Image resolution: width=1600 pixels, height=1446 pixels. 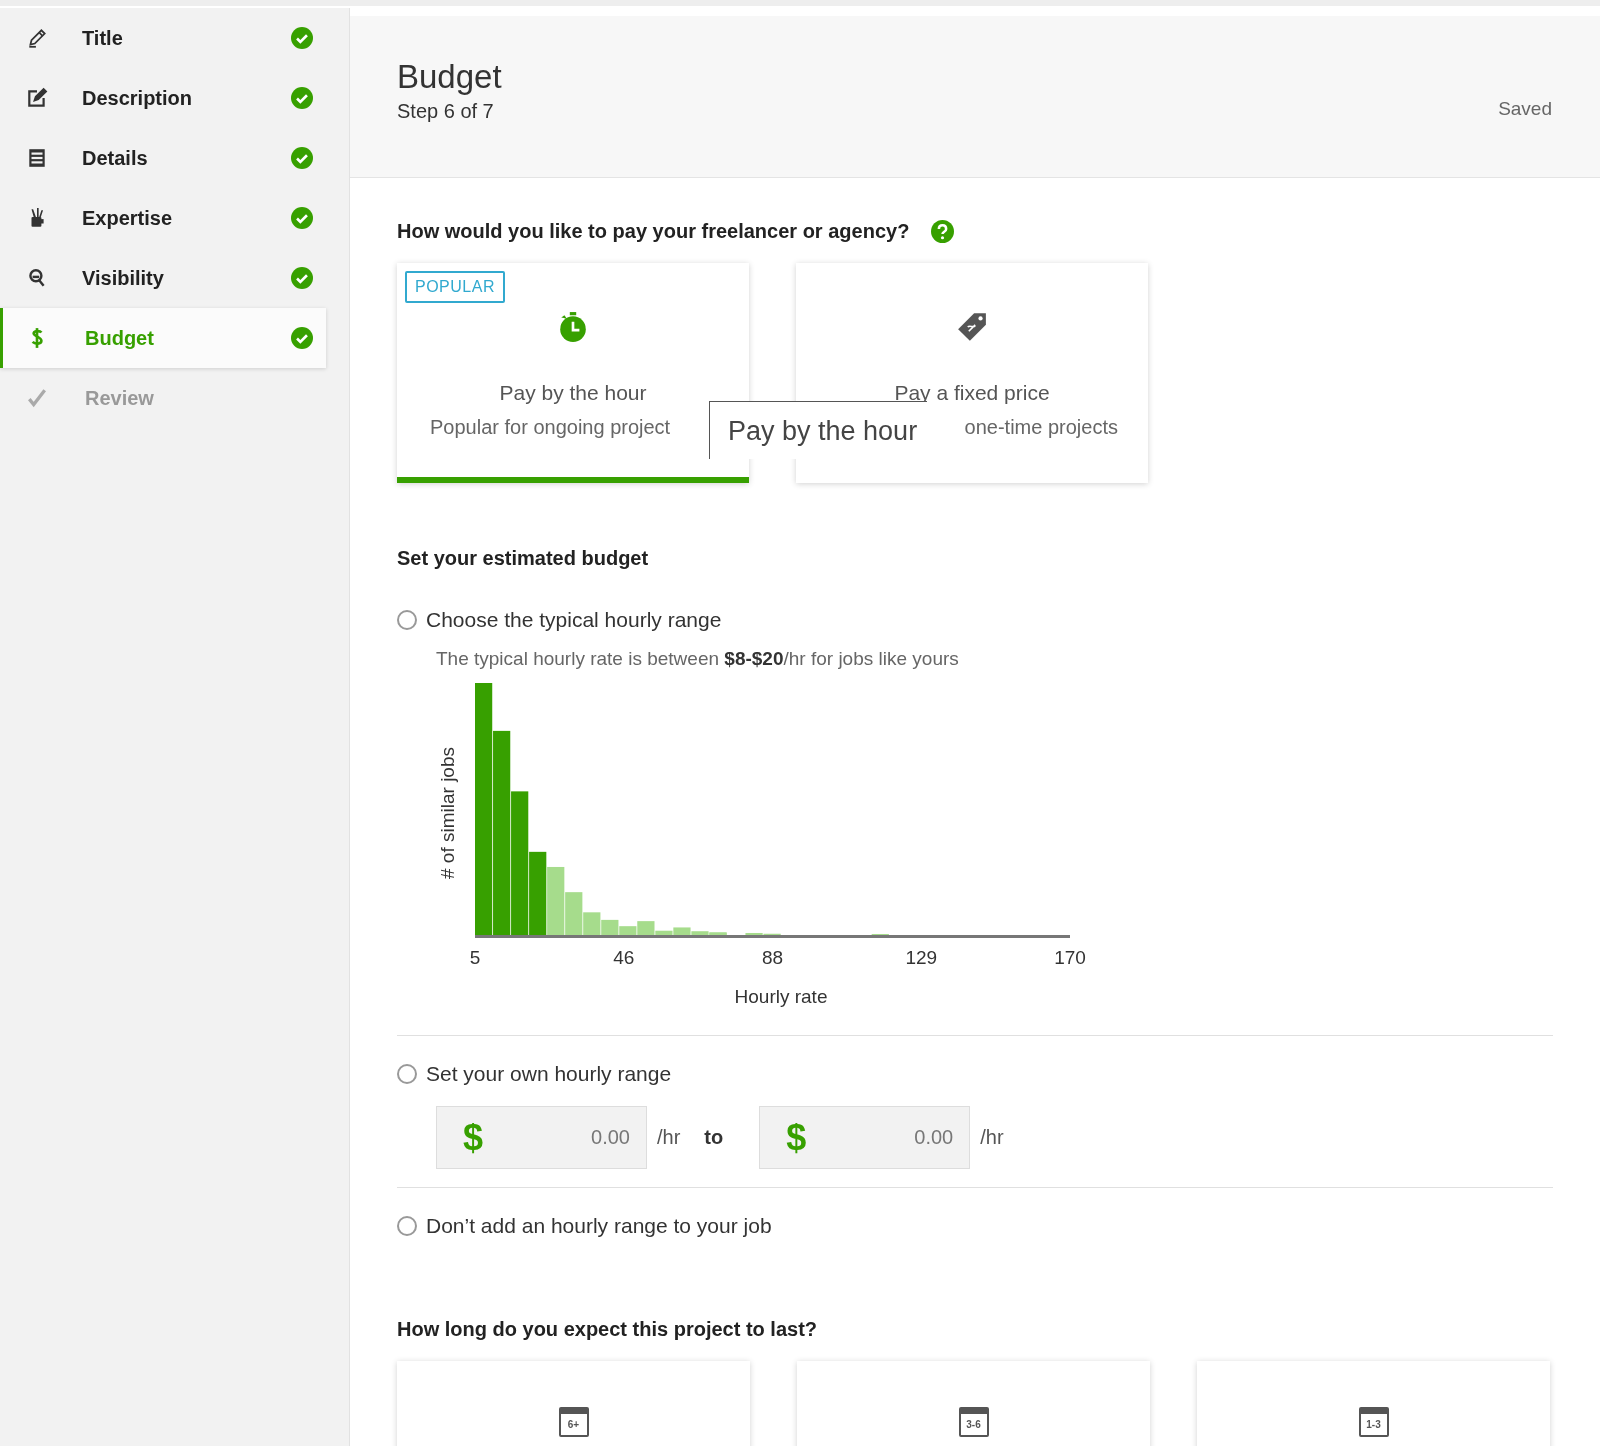 What do you see at coordinates (574, 620) in the screenshot?
I see `radio-label: Choose the typical hourly range` at bounding box center [574, 620].